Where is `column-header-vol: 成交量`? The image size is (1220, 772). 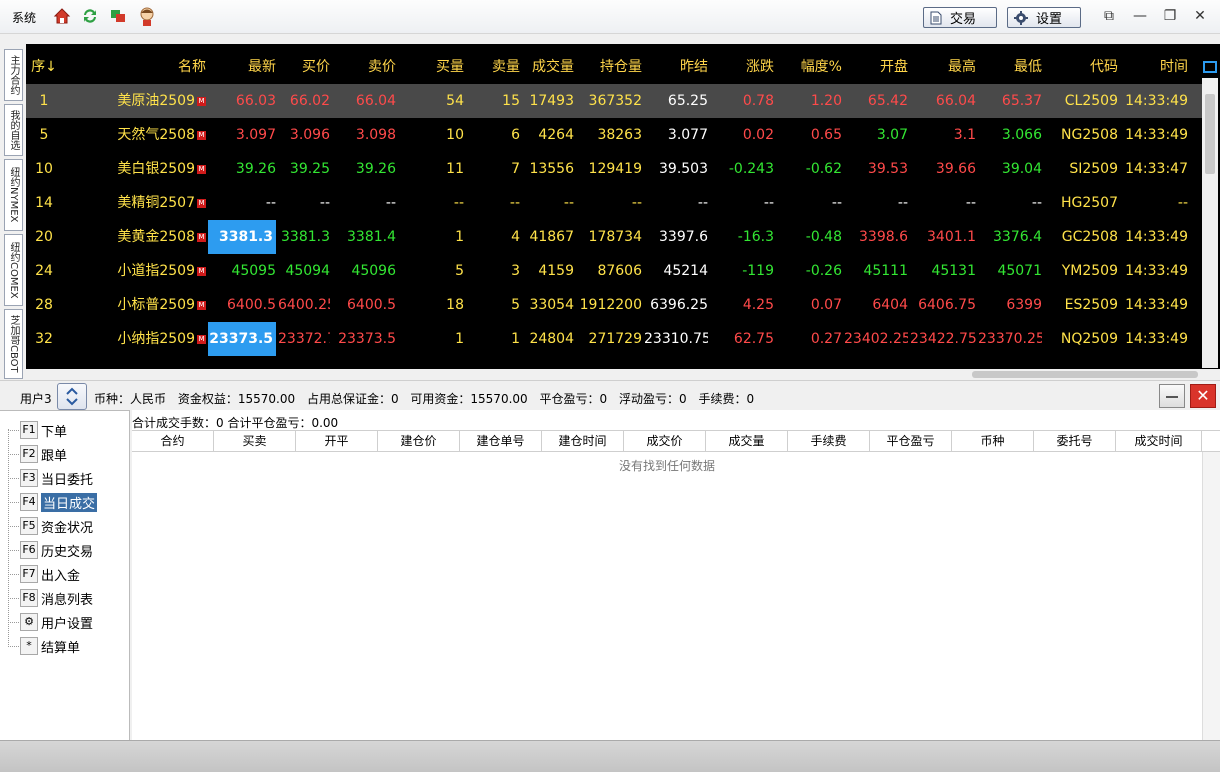 column-header-vol: 成交量 is located at coordinates (548, 67).